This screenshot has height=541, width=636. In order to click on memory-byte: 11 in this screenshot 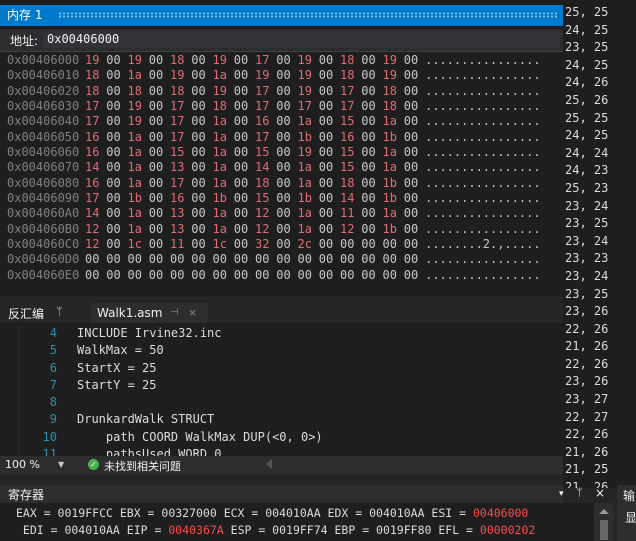, I will do `click(350, 213)`.